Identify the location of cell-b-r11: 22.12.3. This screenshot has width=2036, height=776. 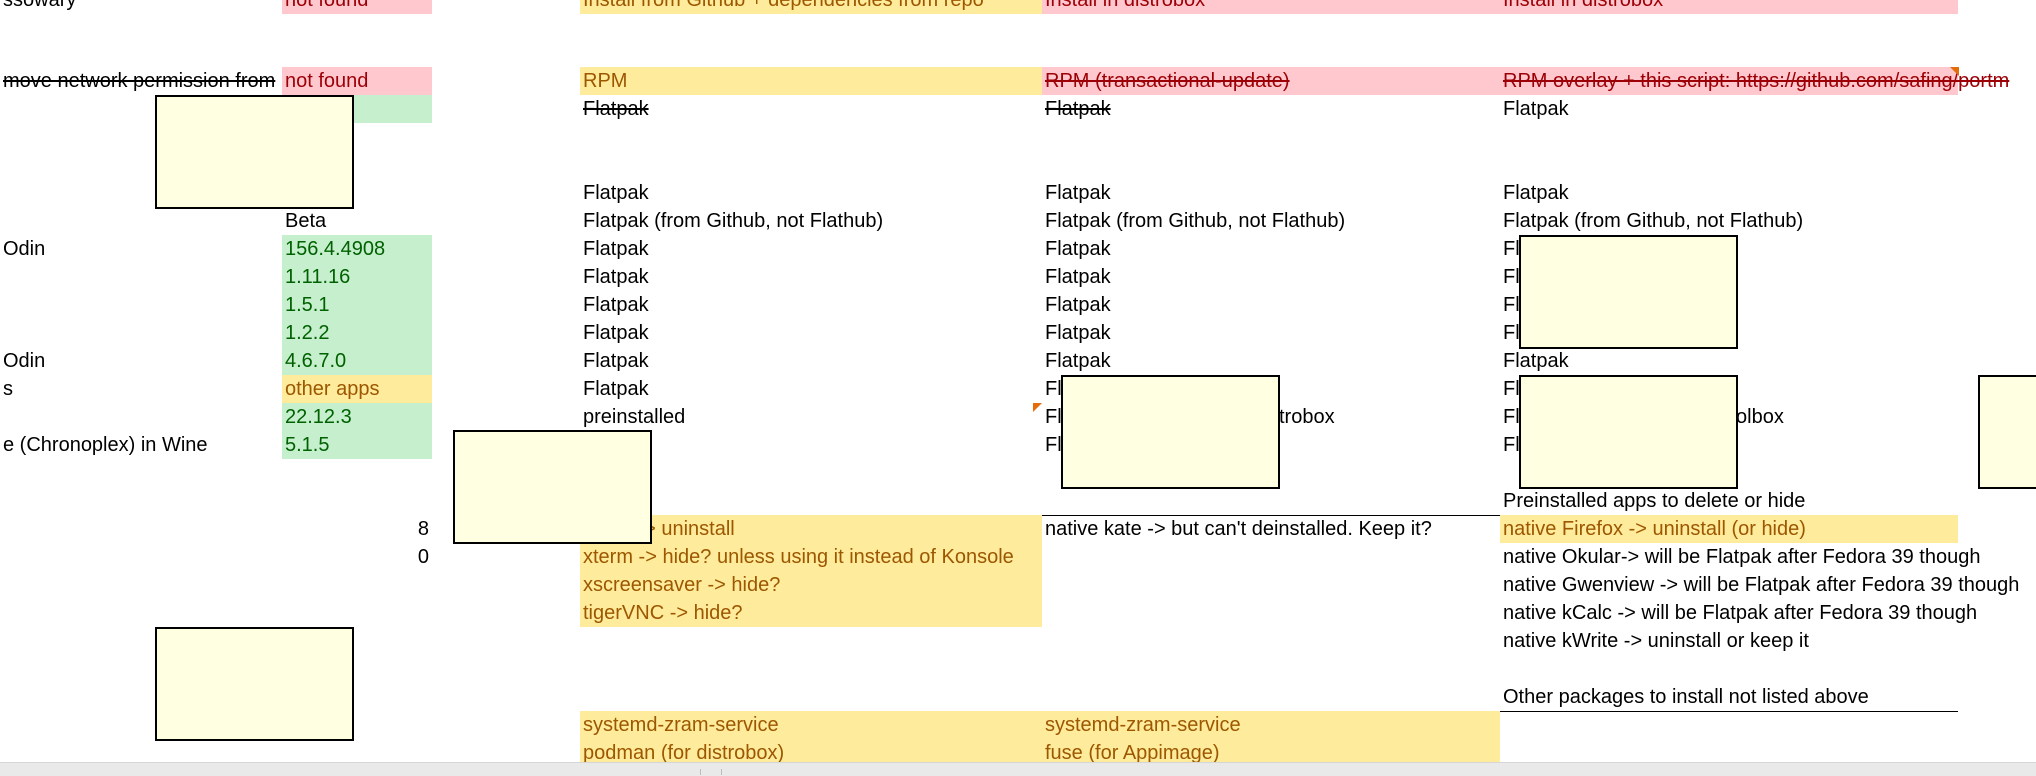
(357, 417).